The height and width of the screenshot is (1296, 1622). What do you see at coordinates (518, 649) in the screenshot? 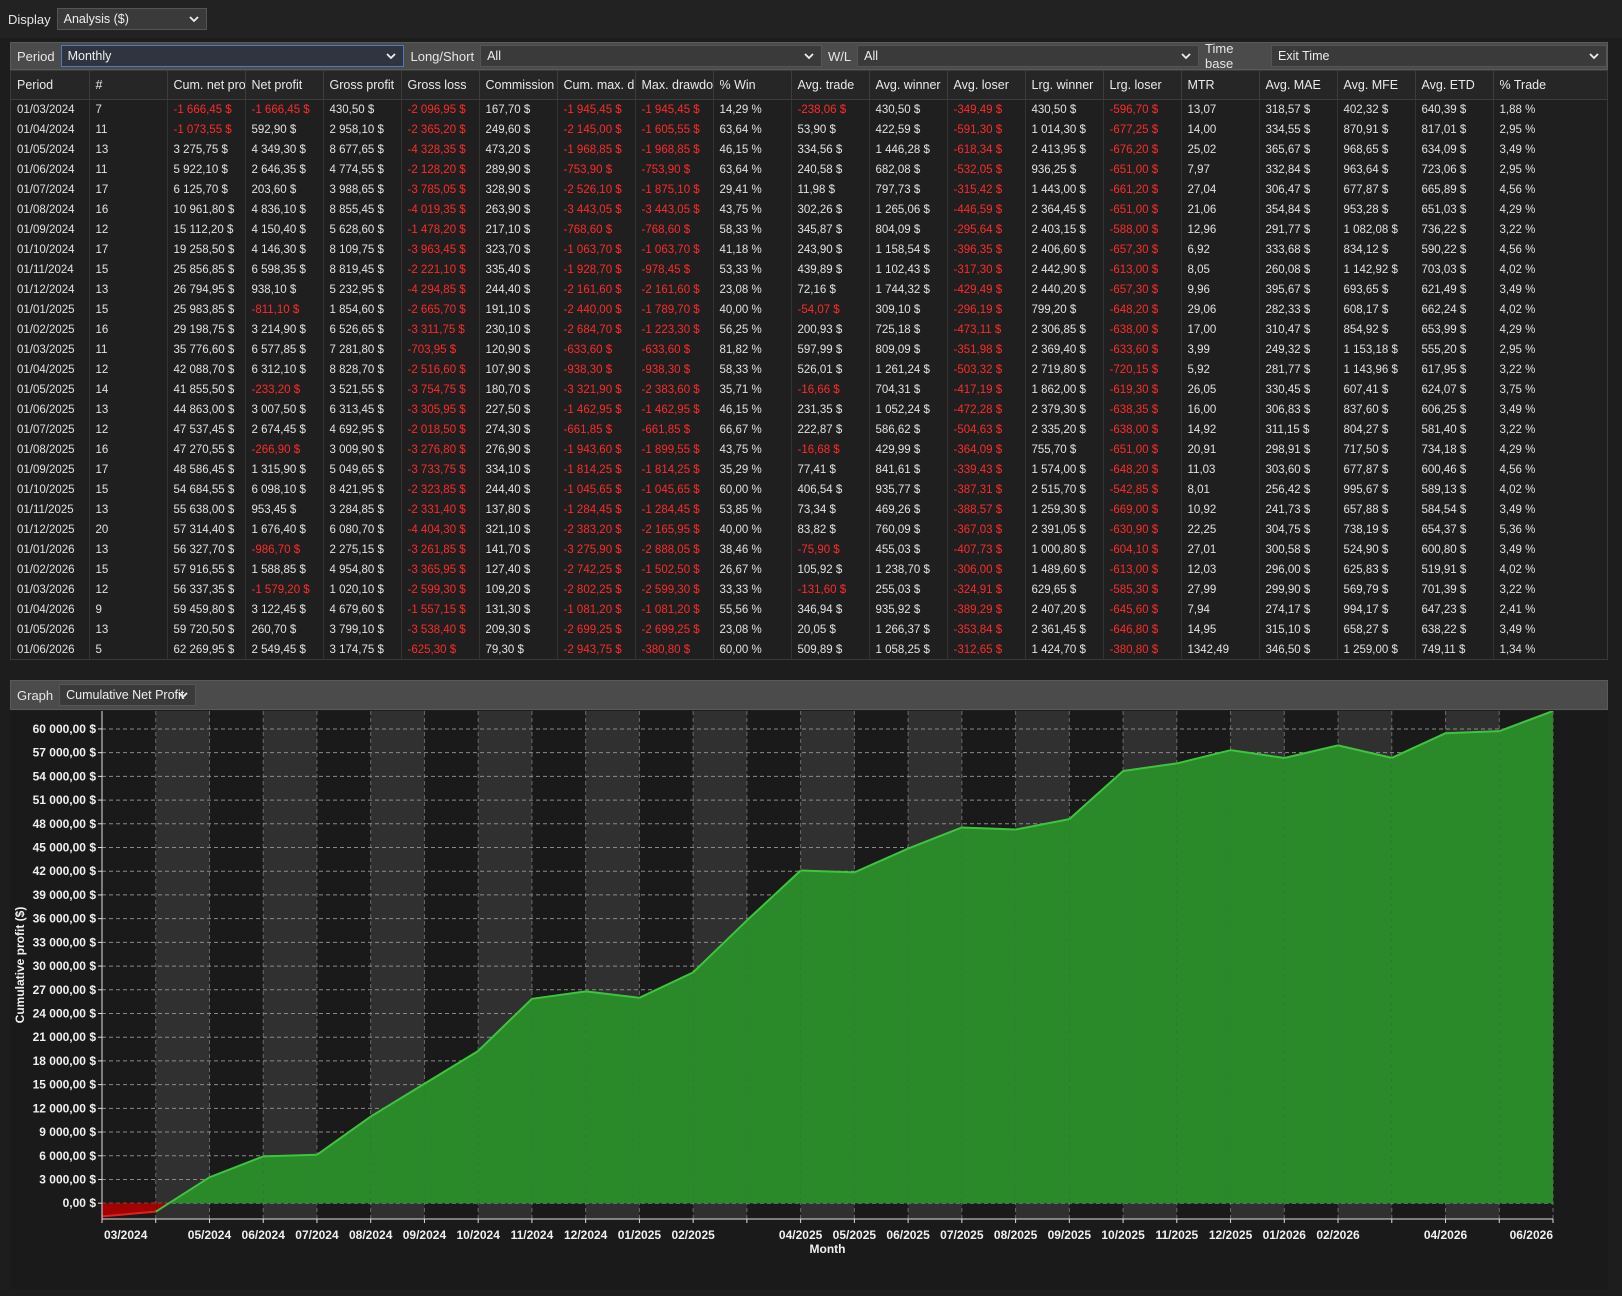
I see `table-cell: 79,30 $` at bounding box center [518, 649].